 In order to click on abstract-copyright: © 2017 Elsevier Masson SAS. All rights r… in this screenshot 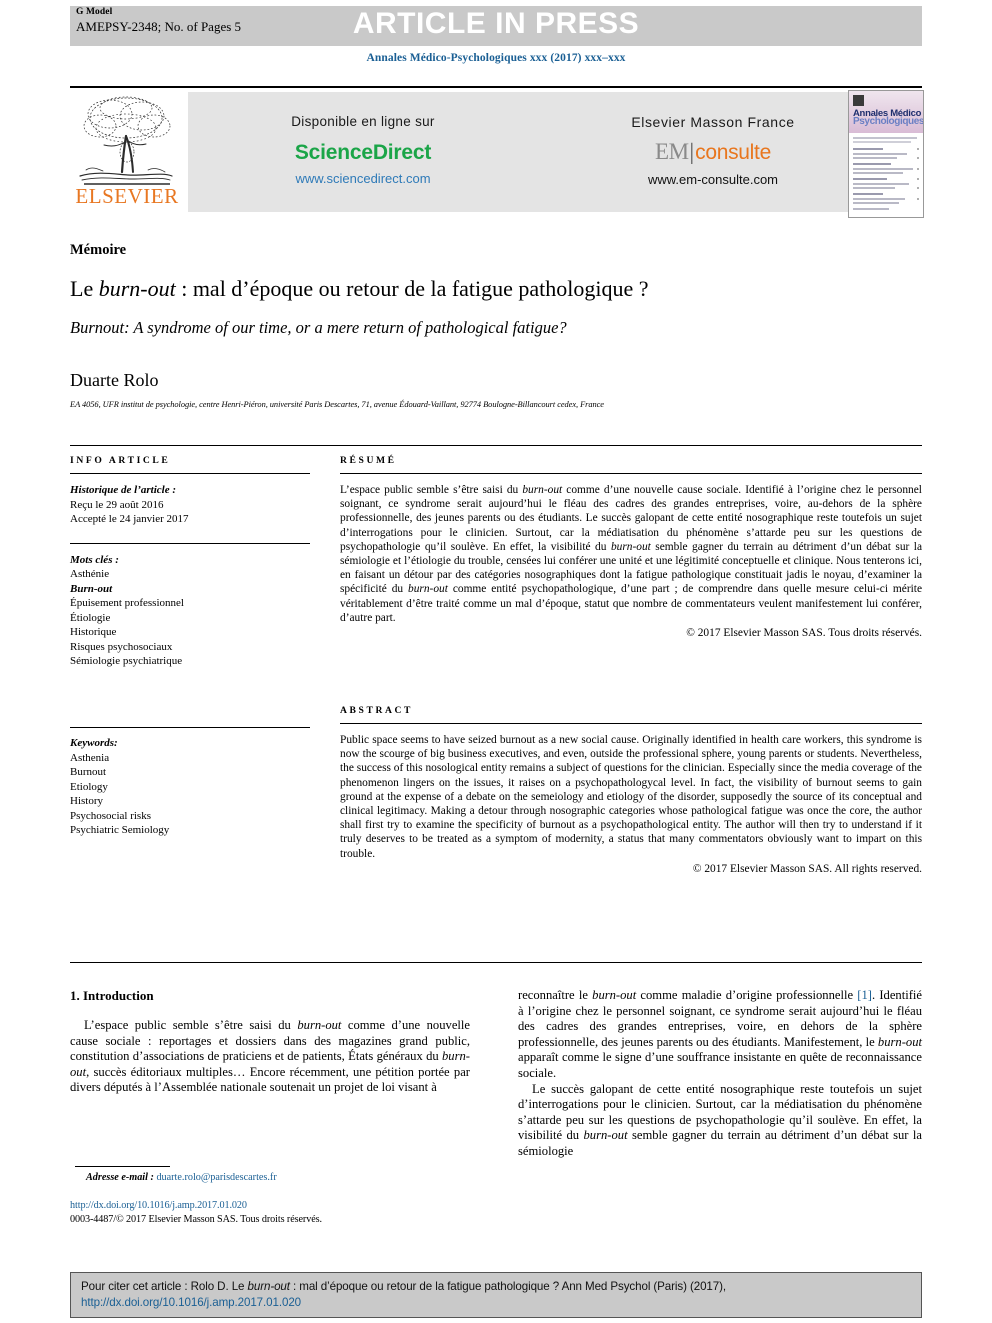, I will do `click(807, 868)`.